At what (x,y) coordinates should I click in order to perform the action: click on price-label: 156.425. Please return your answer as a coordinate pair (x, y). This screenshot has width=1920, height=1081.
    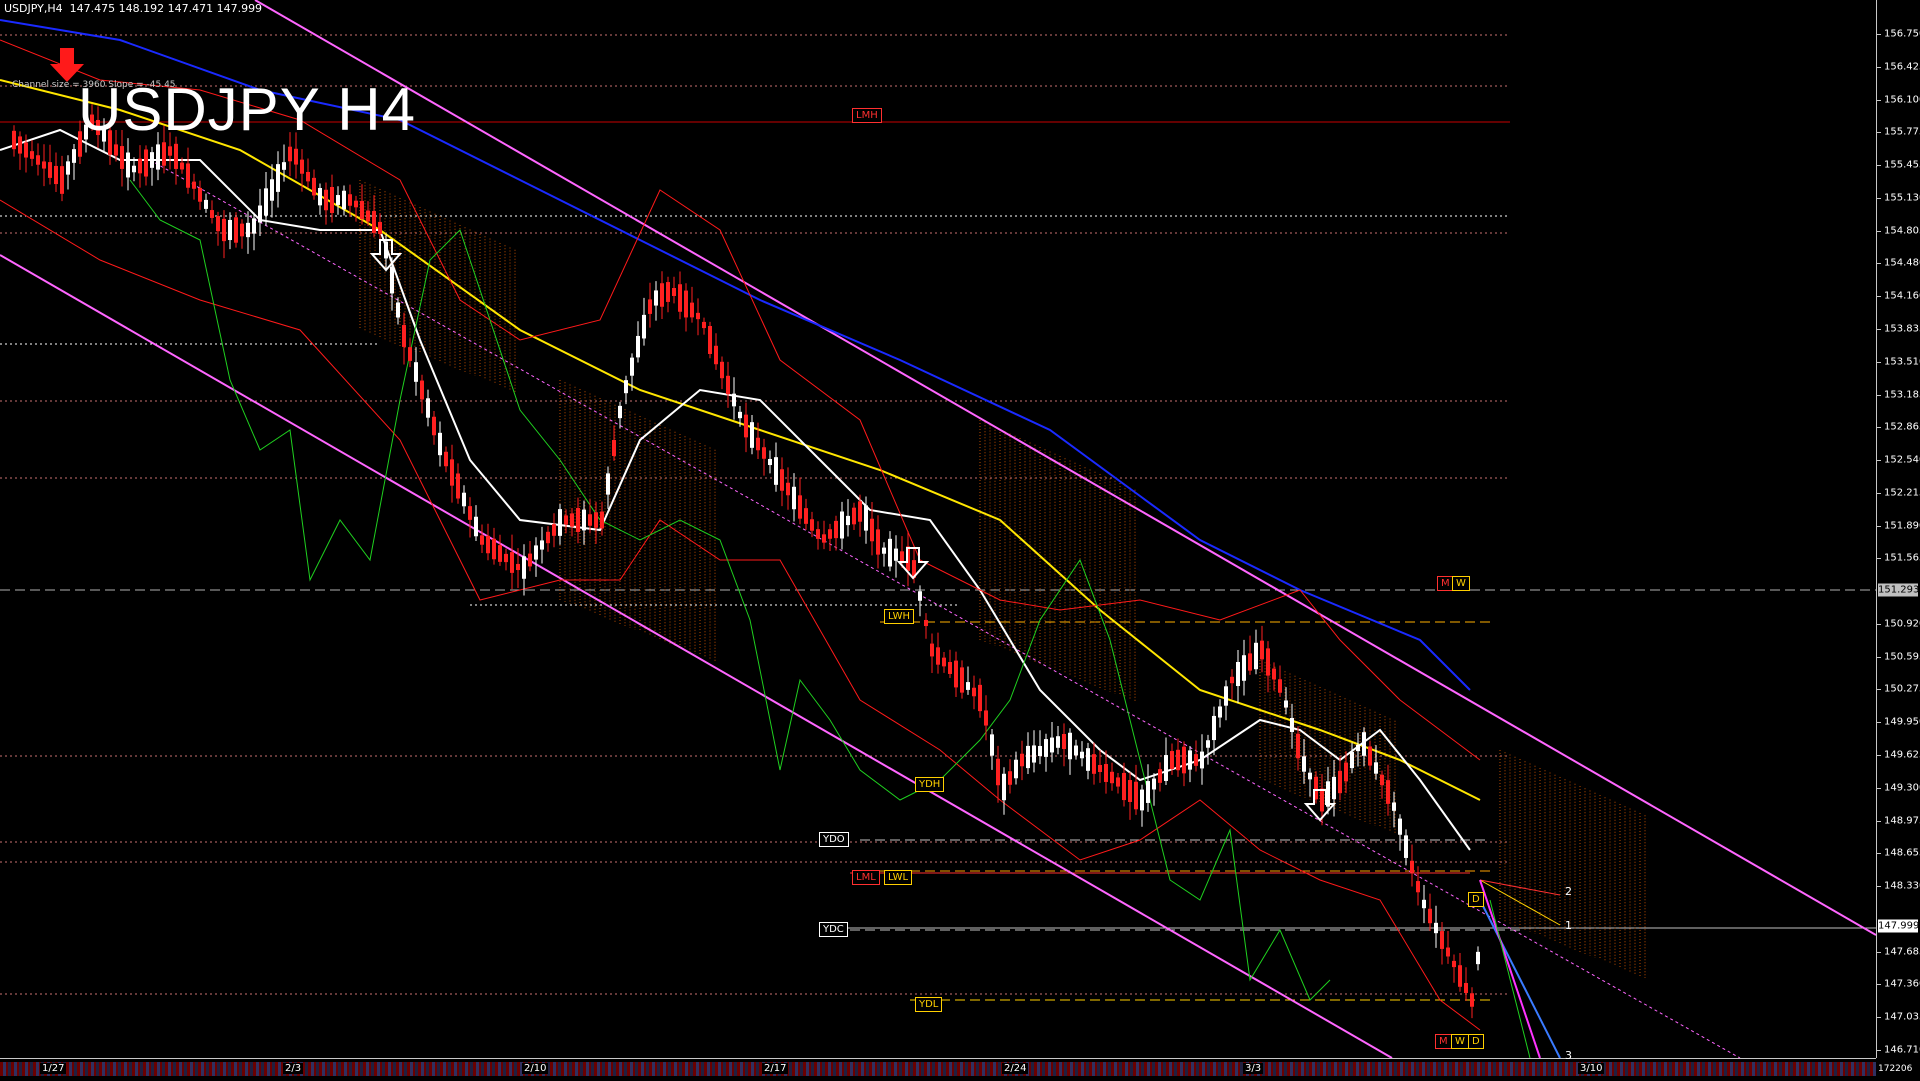
    Looking at the image, I should click on (1902, 67).